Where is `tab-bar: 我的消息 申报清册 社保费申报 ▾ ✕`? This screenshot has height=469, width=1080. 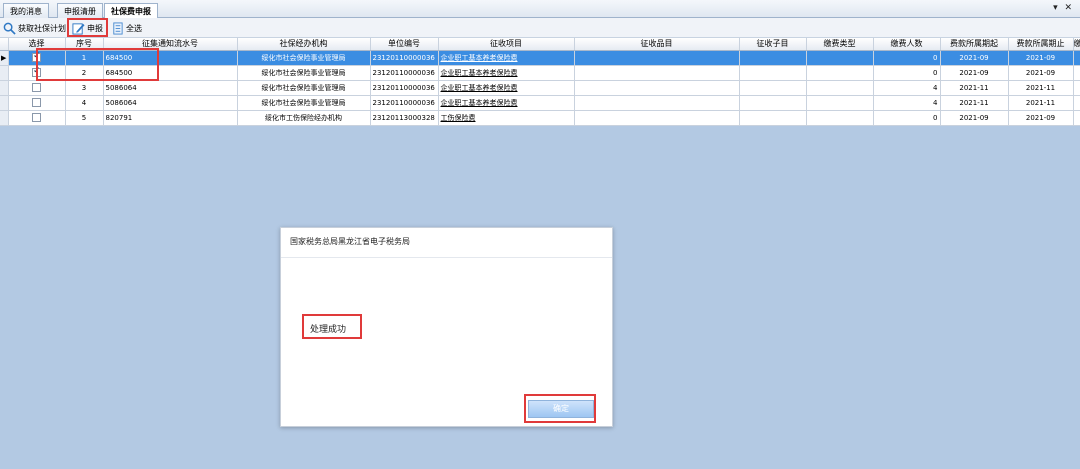
tab-bar: 我的消息 申报清册 社保费申报 ▾ ✕ is located at coordinates (540, 9).